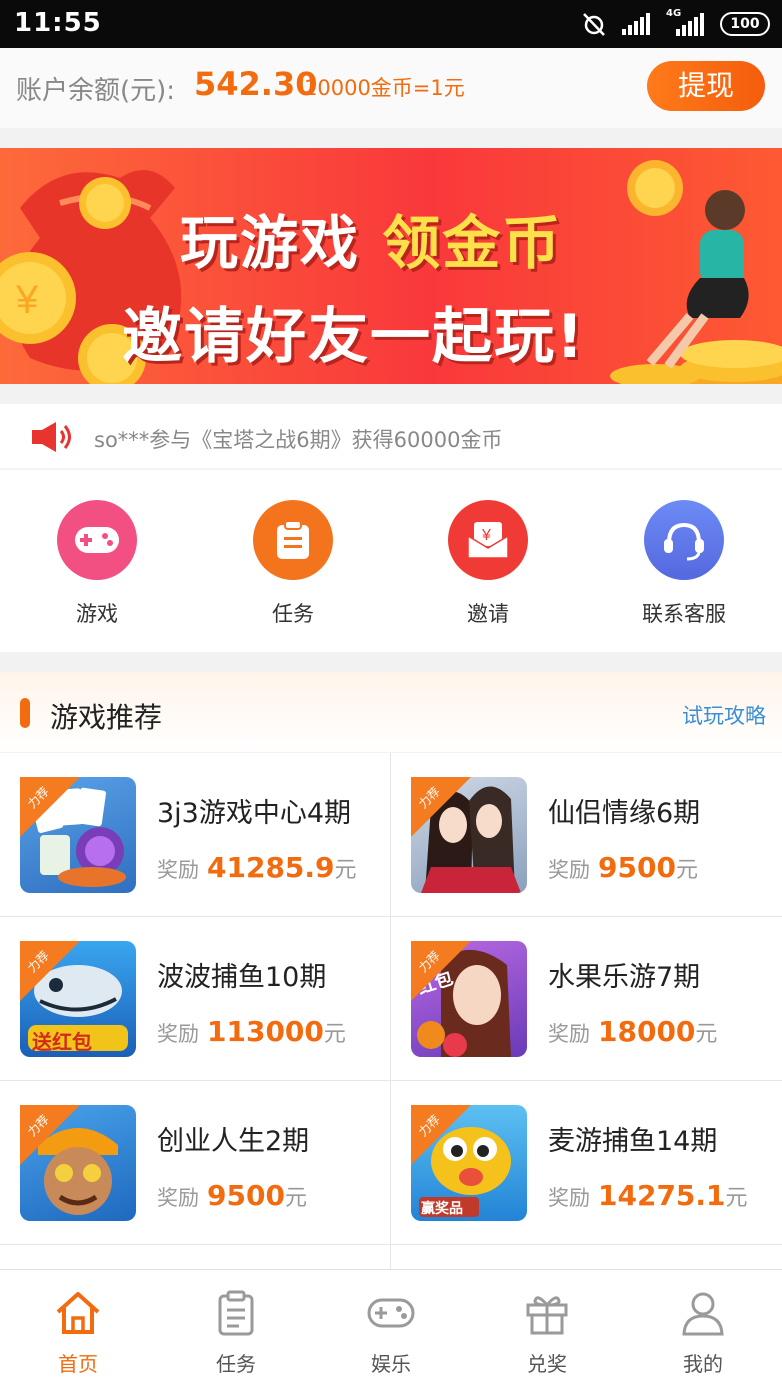  What do you see at coordinates (254, 813) in the screenshot?
I see `game-title: 3j3游戏中心4期` at bounding box center [254, 813].